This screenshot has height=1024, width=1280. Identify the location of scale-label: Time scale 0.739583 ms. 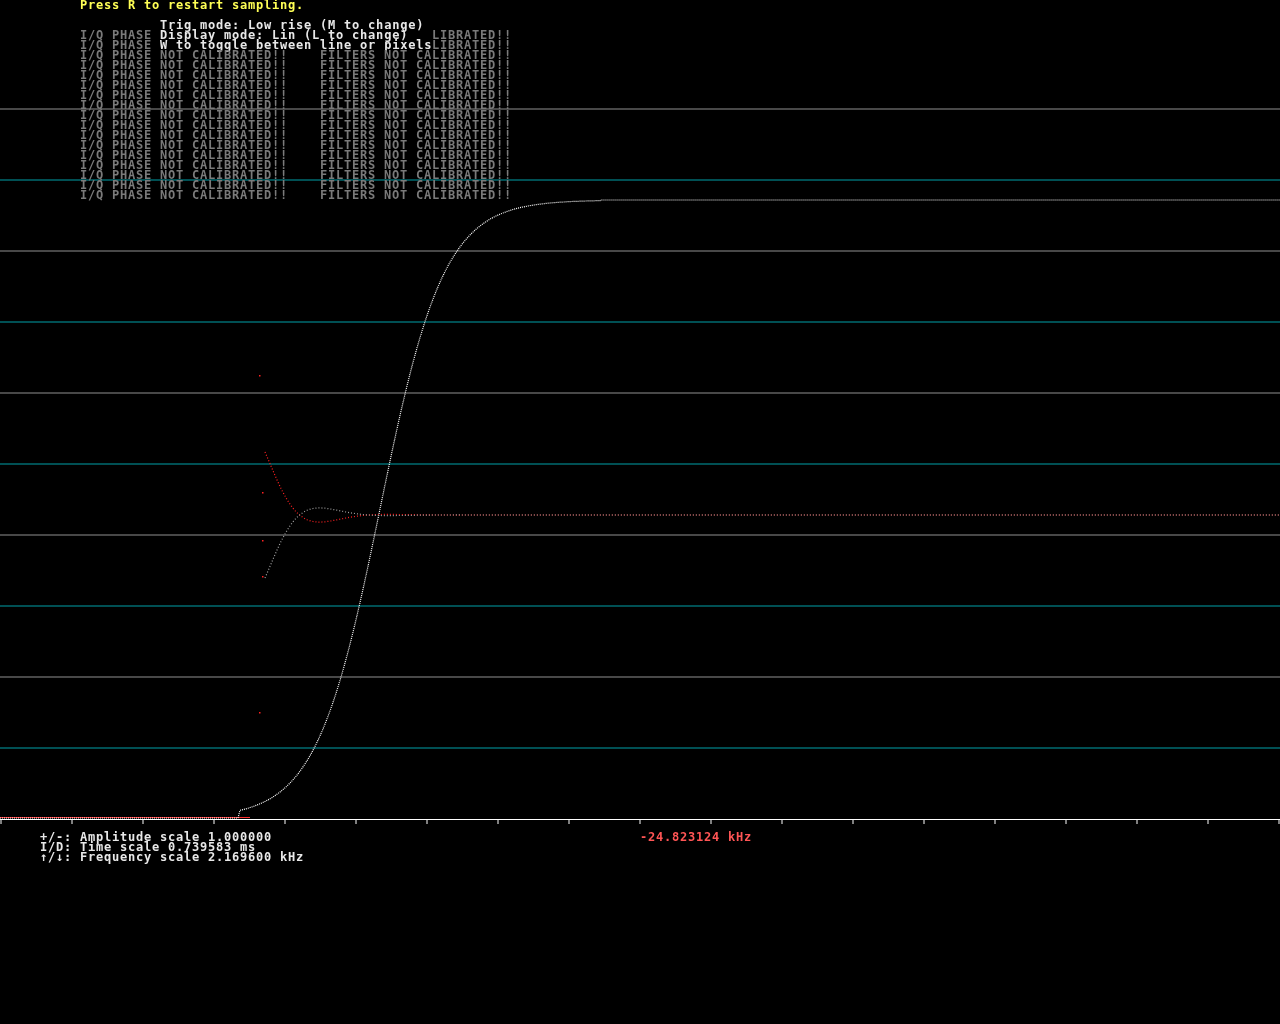
(168, 847).